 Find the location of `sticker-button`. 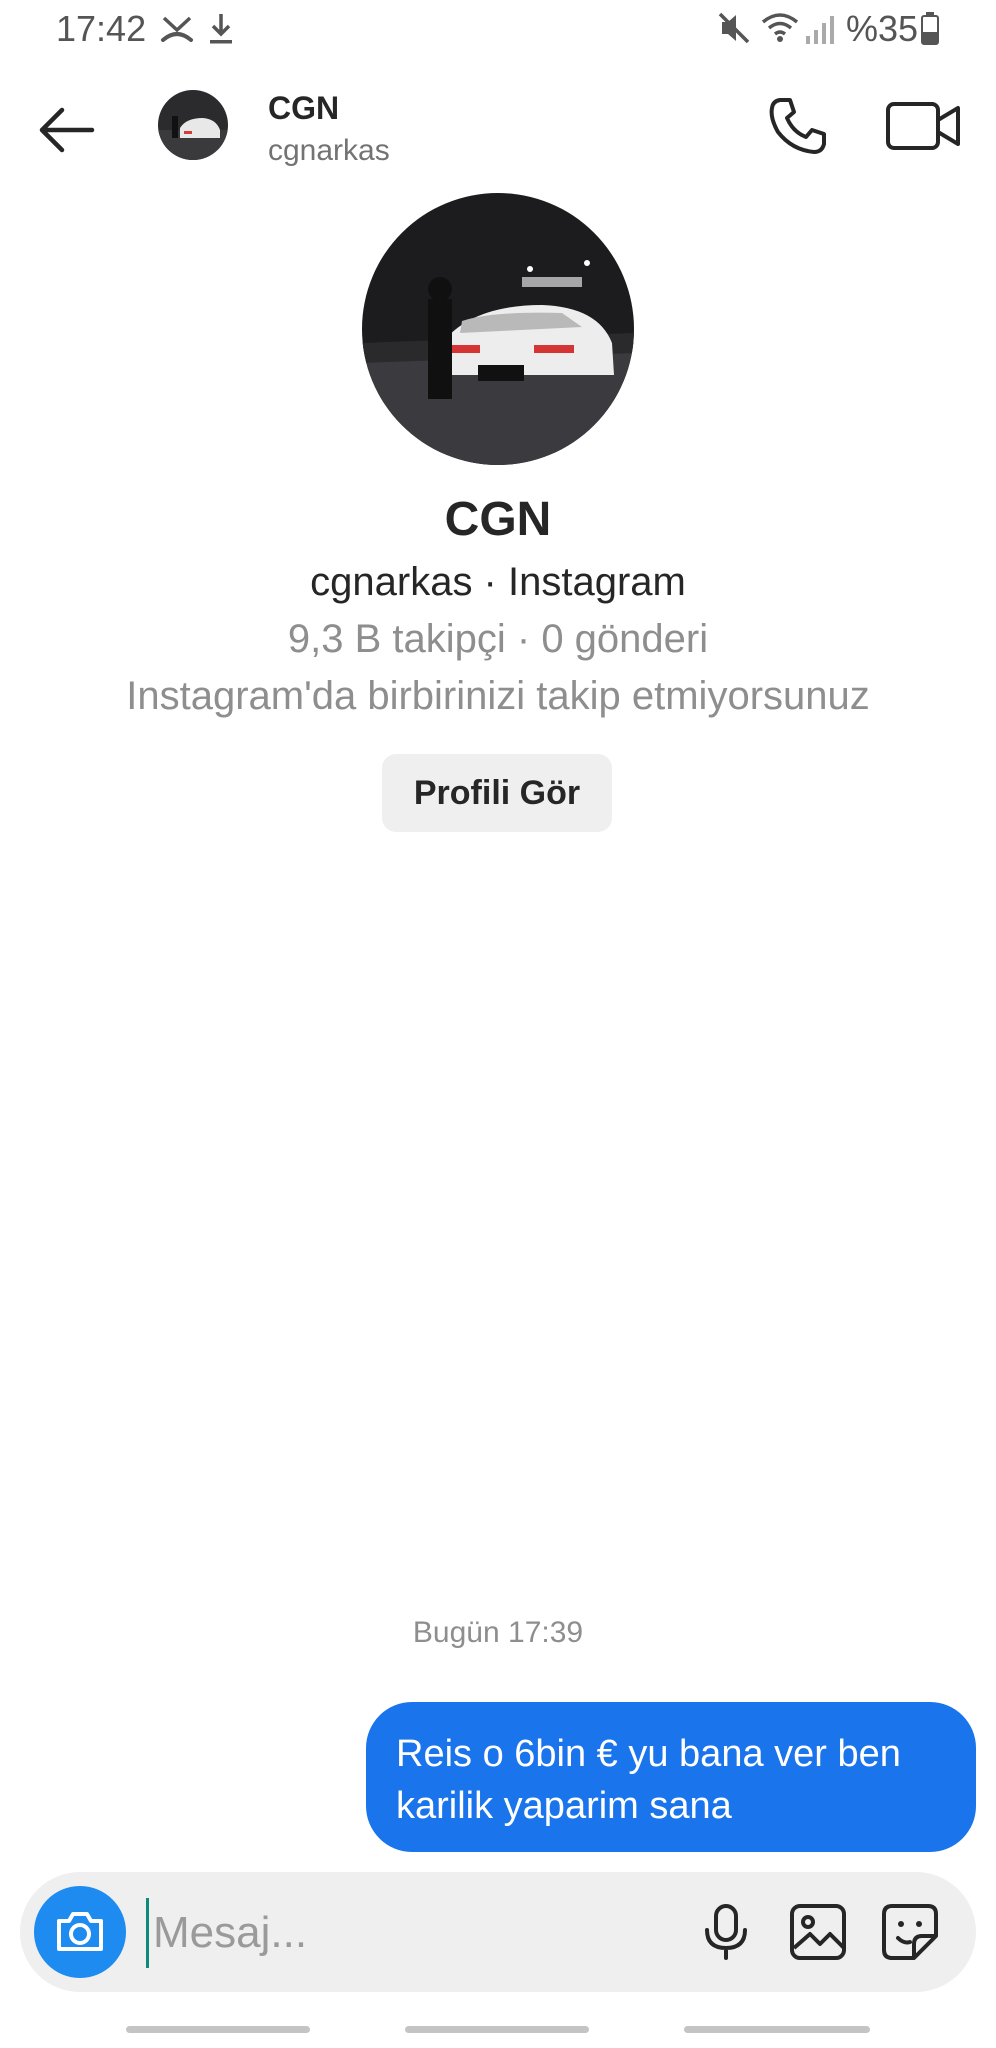

sticker-button is located at coordinates (910, 1932).